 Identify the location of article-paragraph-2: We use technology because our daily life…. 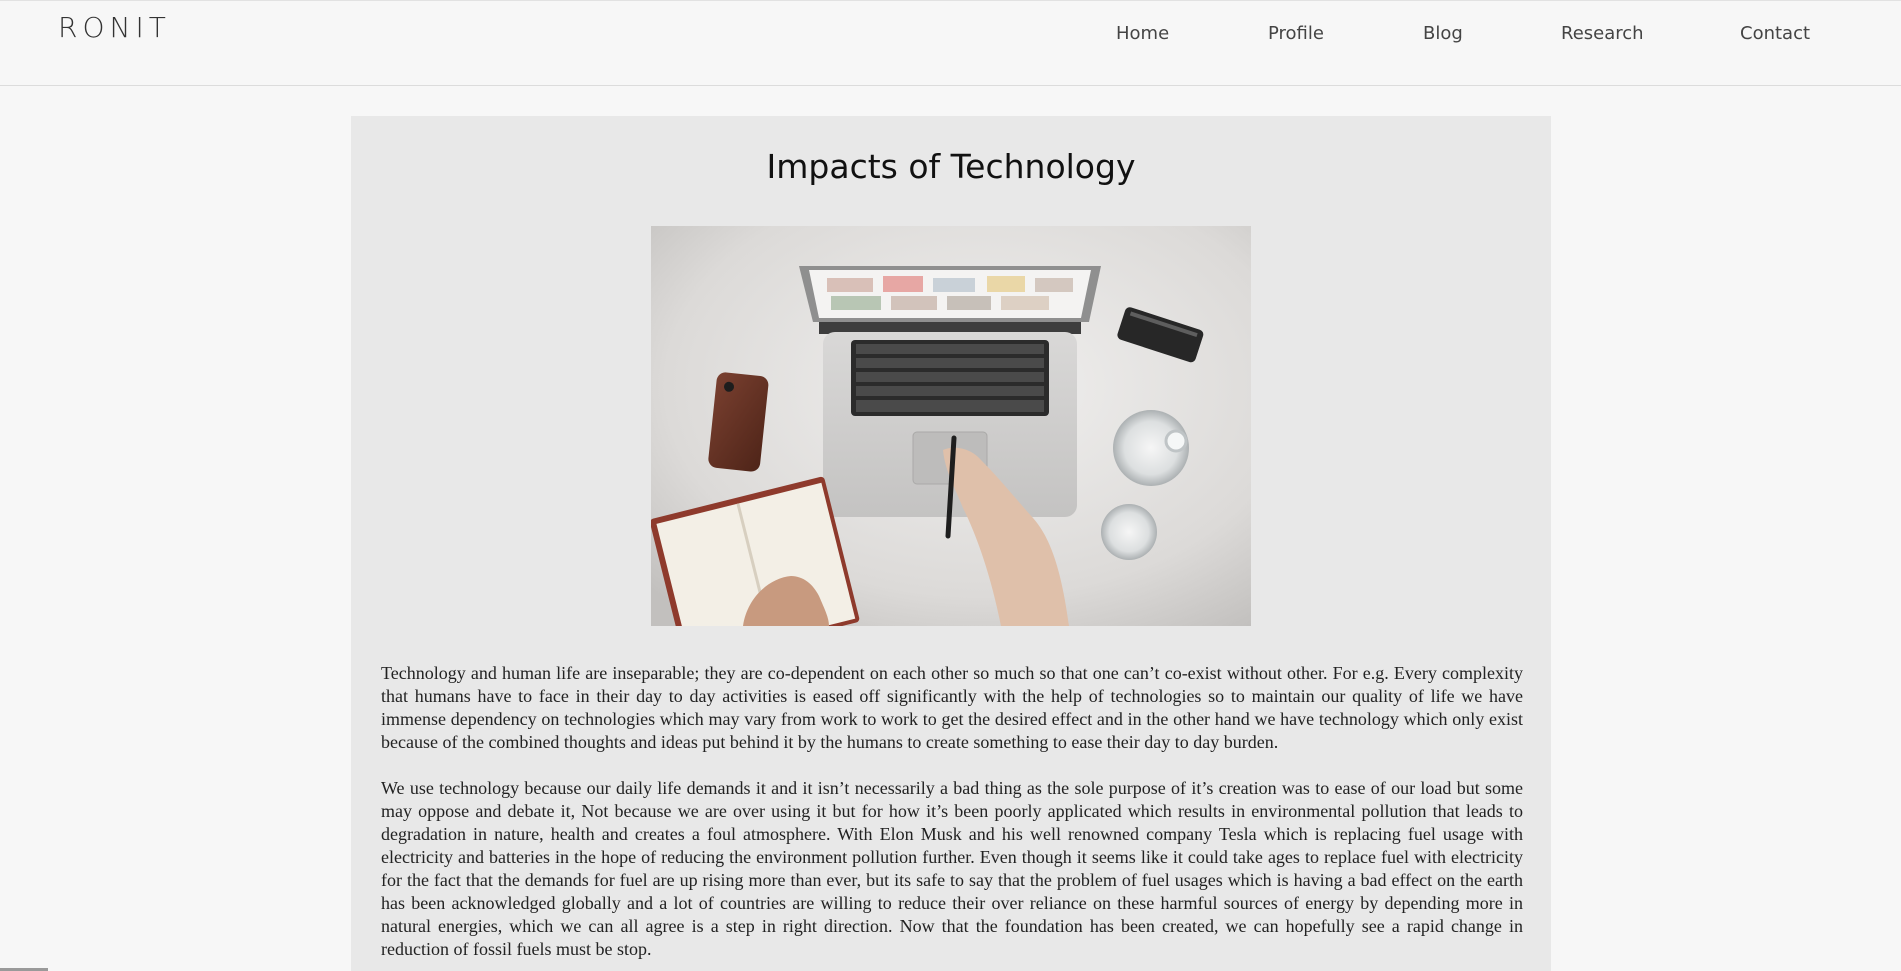
(952, 868).